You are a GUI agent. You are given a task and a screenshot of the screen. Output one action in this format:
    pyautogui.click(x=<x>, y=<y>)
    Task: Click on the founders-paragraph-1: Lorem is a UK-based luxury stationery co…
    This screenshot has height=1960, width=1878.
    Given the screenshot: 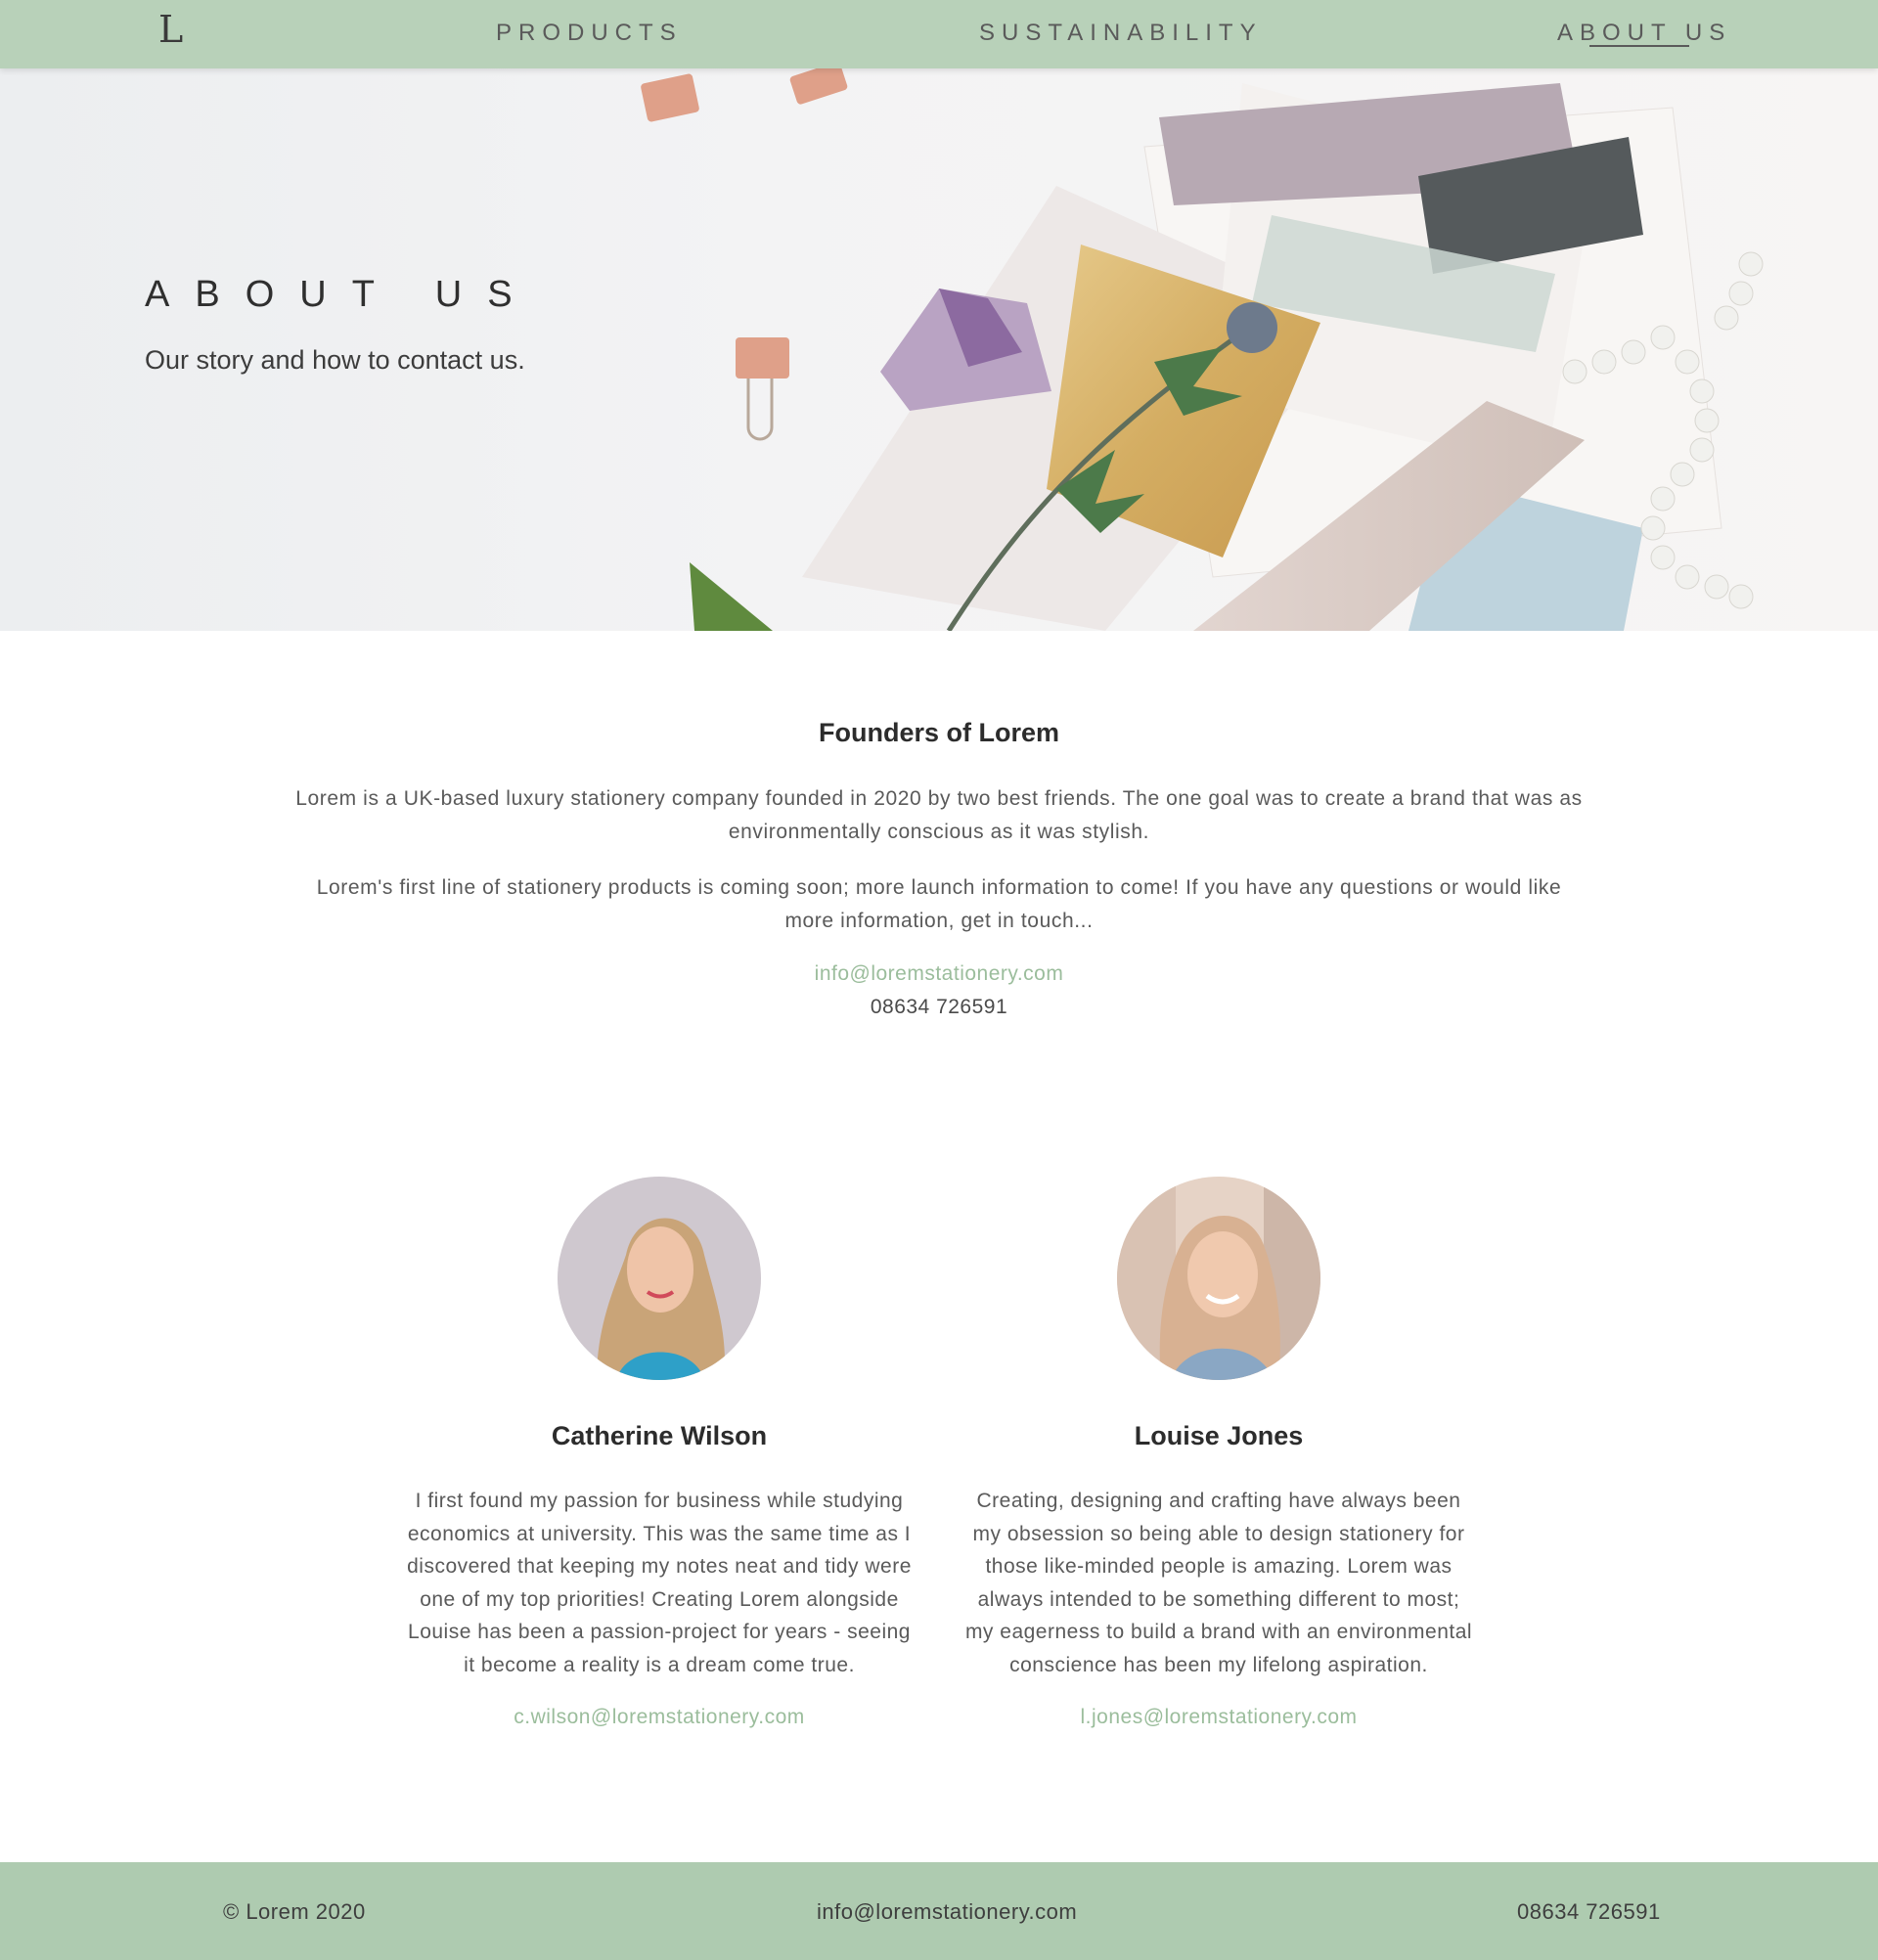 What is the action you would take?
    pyautogui.click(x=939, y=815)
    